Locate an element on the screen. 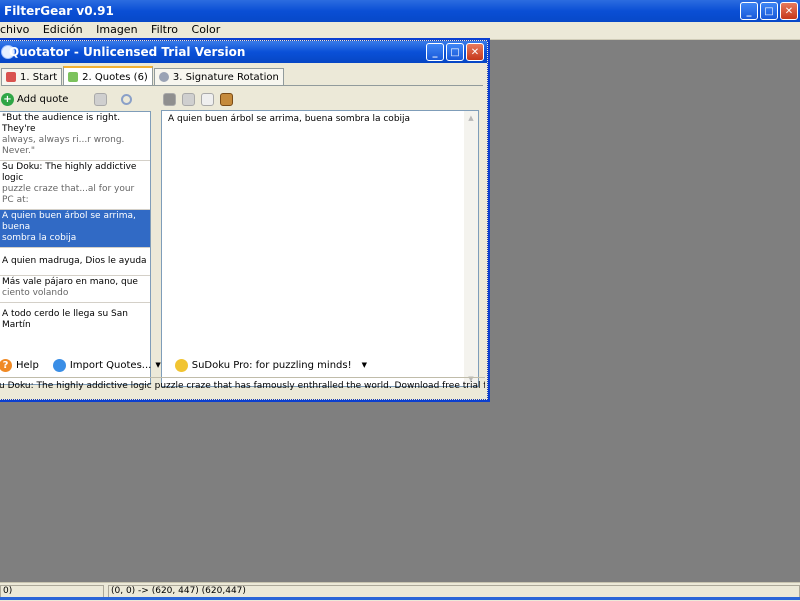  menu-archivo: chivo is located at coordinates (14, 30).